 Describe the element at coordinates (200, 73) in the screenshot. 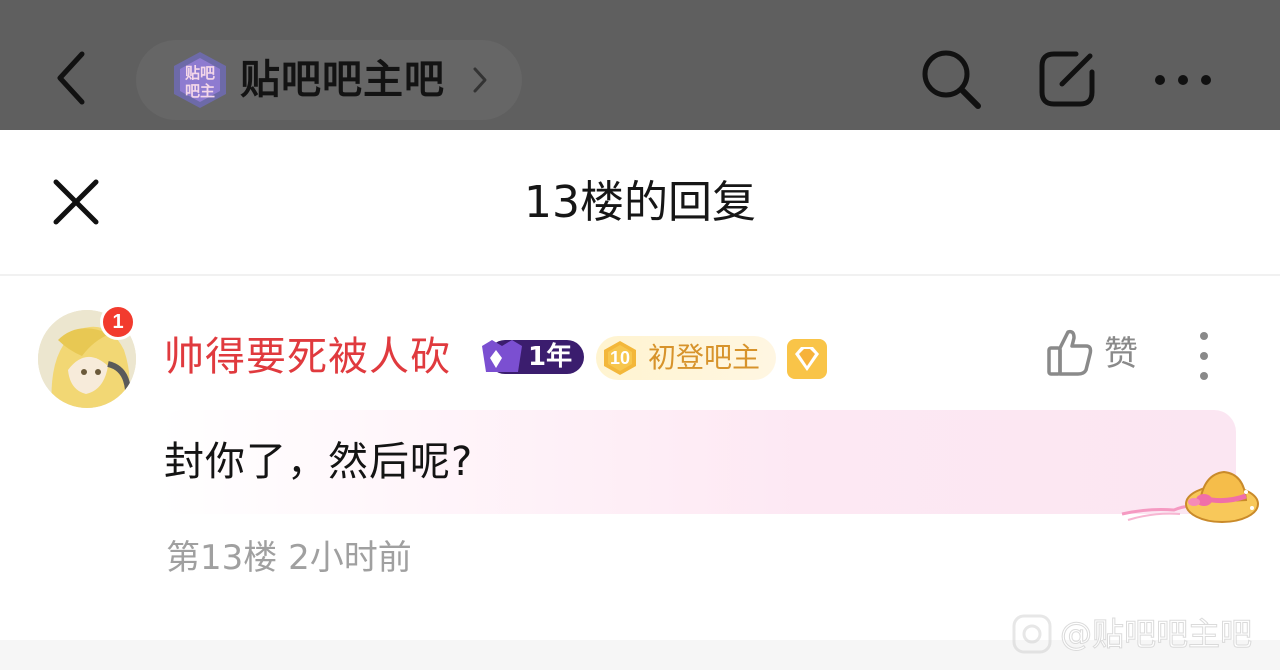

I see `svg-text: 贴吧` at that location.